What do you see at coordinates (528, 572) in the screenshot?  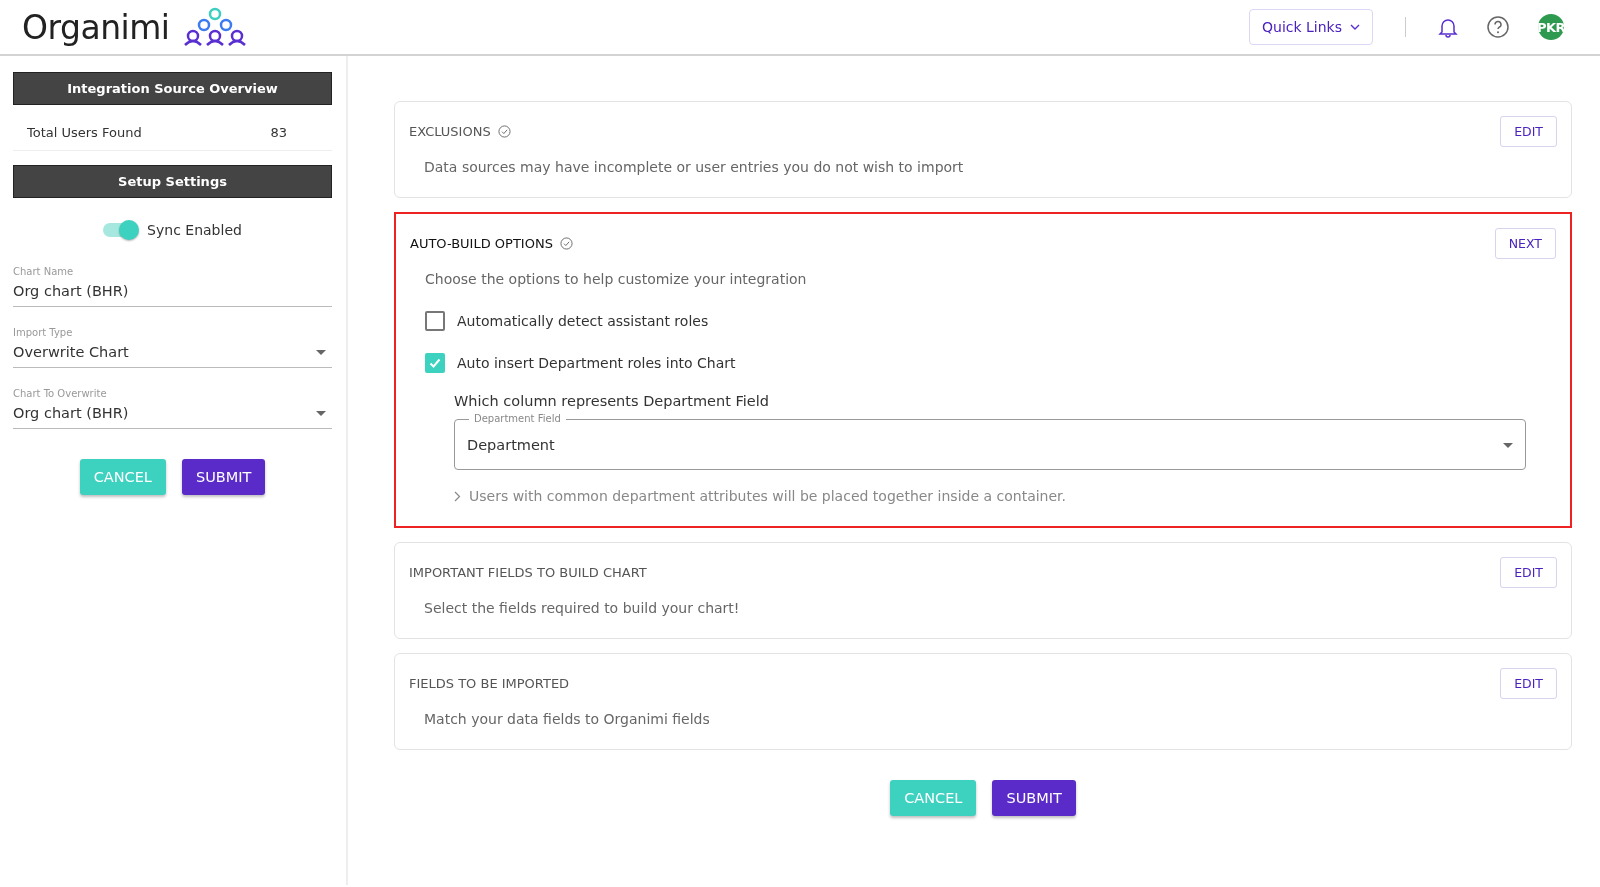 I see `section-title: IMPORTANT FIELDS TO BUILD CHART` at bounding box center [528, 572].